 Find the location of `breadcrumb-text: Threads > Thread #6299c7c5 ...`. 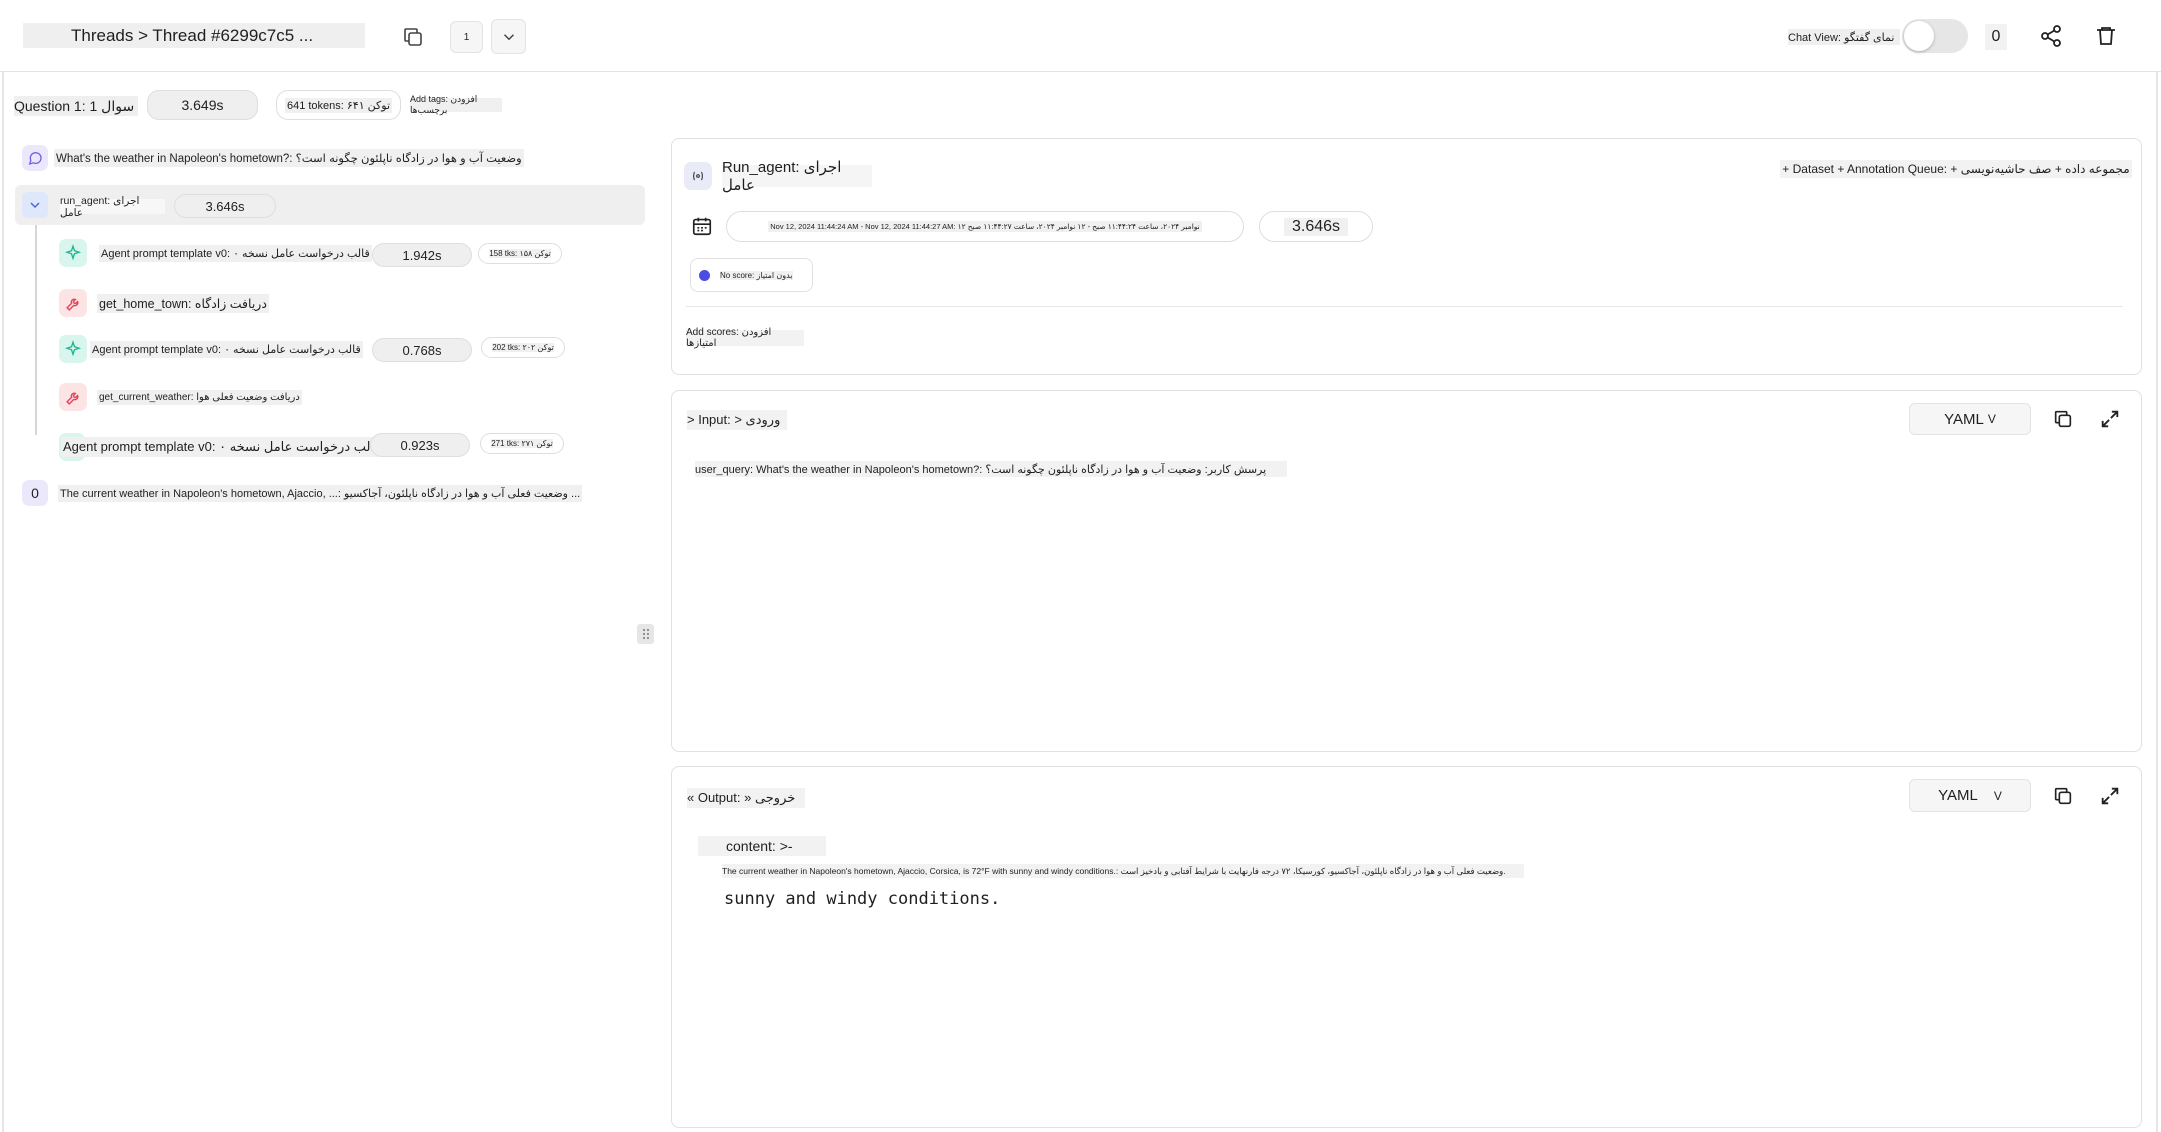

breadcrumb-text: Threads > Thread #6299c7c5 ... is located at coordinates (192, 35).